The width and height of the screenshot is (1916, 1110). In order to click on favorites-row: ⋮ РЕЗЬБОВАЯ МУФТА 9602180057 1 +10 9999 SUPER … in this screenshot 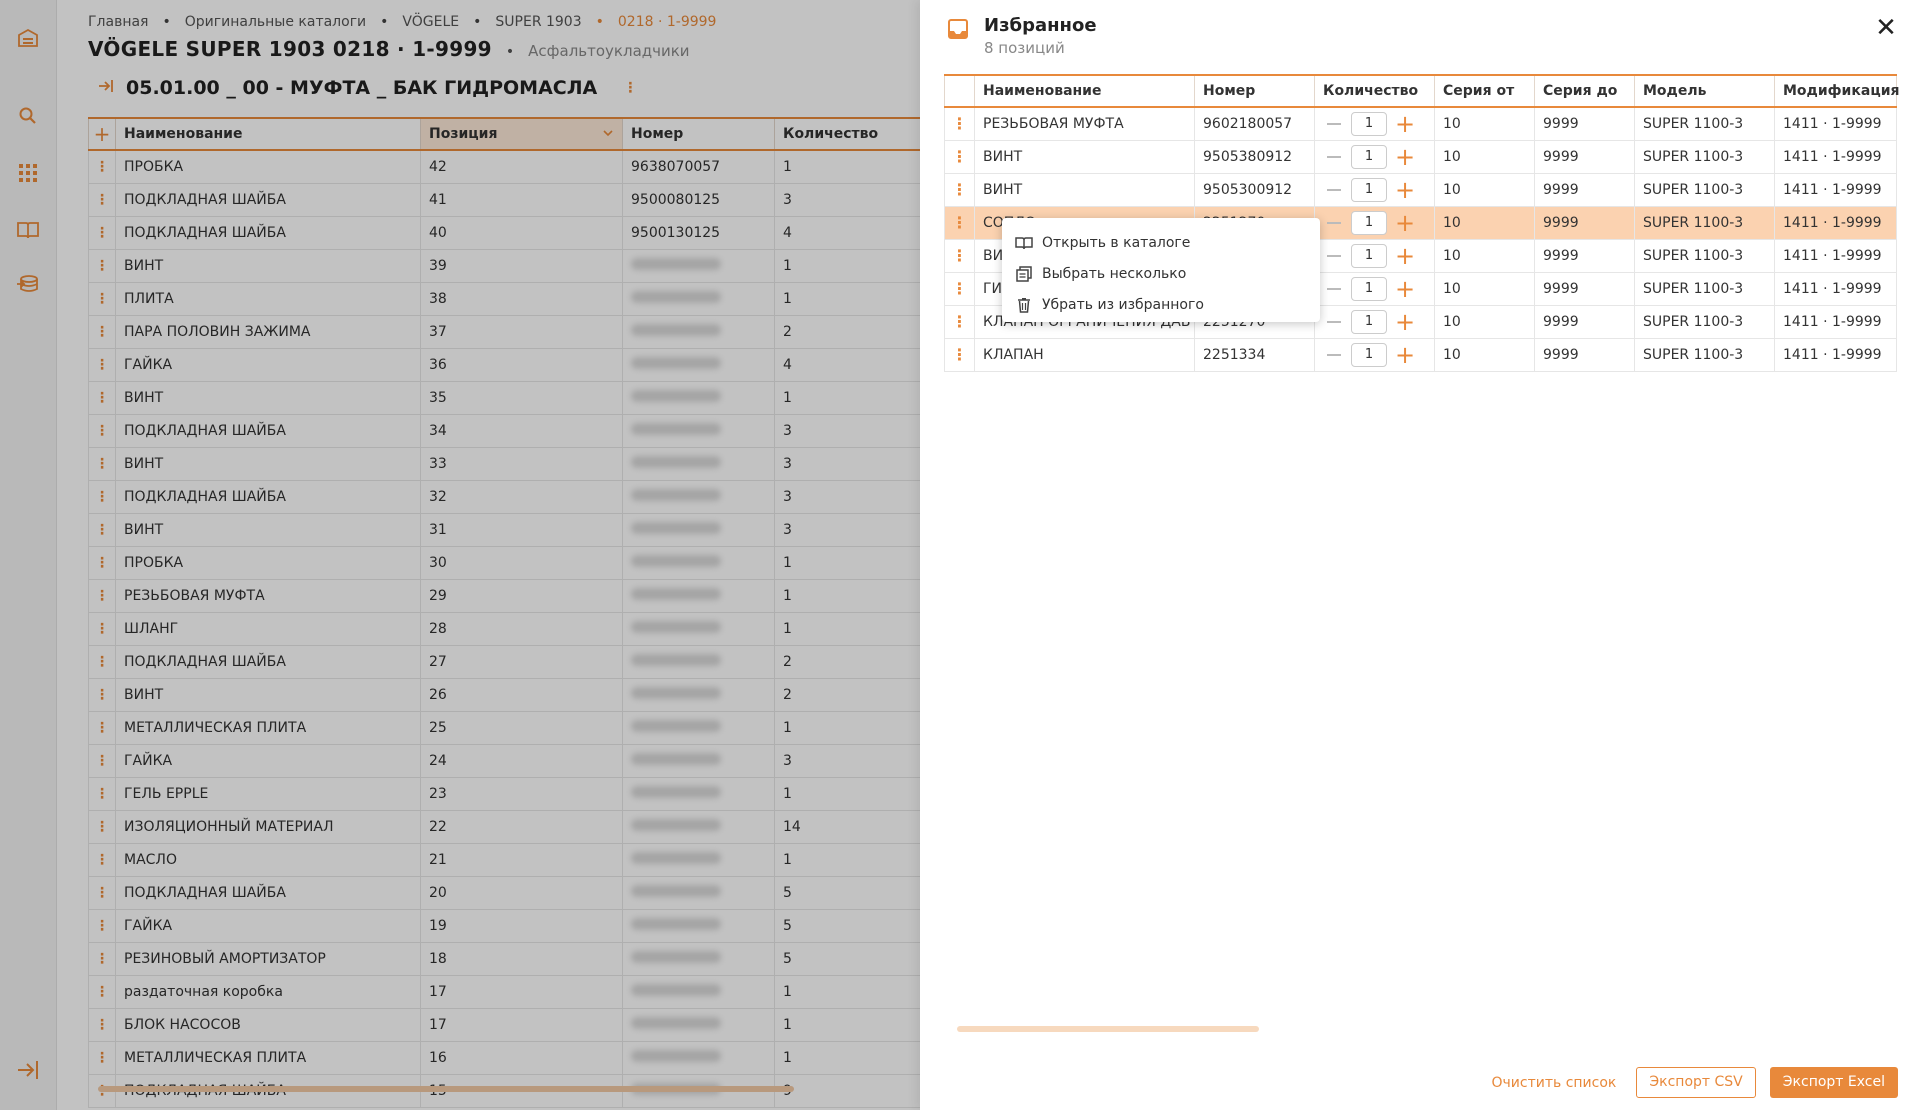, I will do `click(1420, 123)`.